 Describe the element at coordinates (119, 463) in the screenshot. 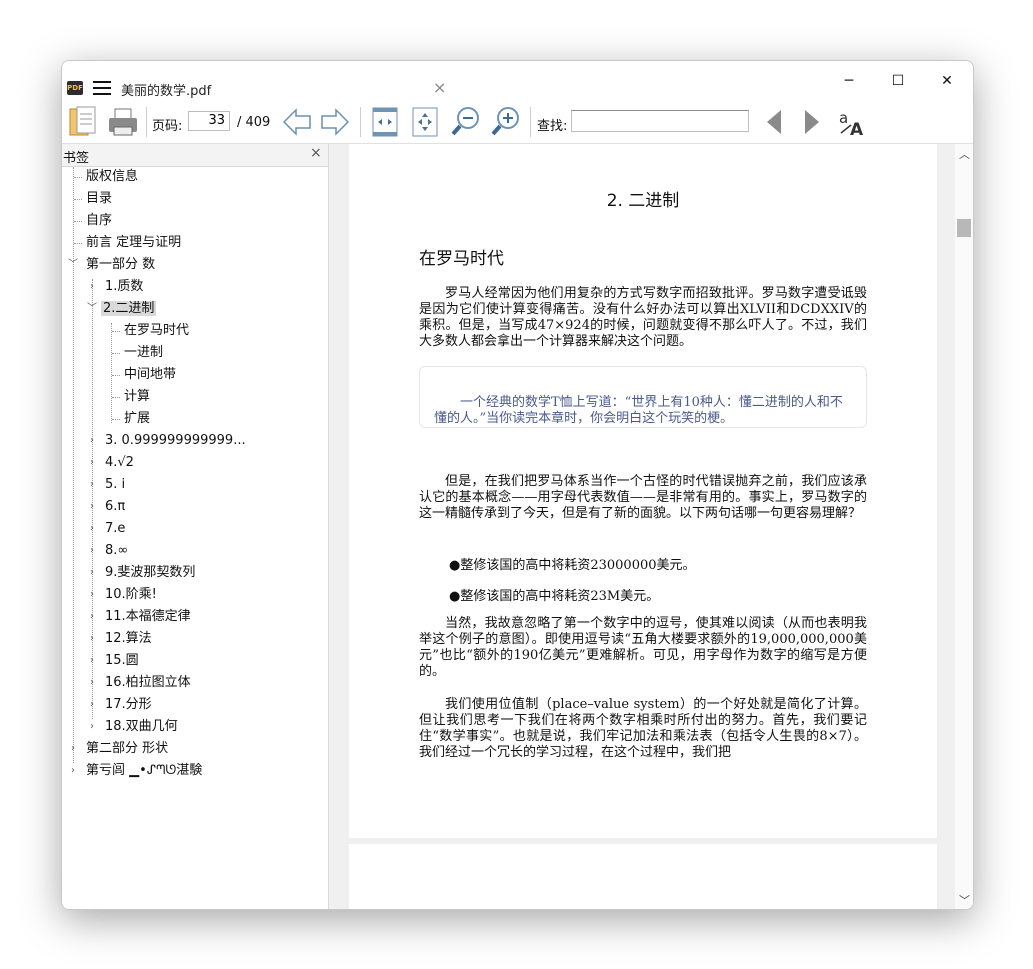

I see `bookmark-item: 4.√2` at that location.